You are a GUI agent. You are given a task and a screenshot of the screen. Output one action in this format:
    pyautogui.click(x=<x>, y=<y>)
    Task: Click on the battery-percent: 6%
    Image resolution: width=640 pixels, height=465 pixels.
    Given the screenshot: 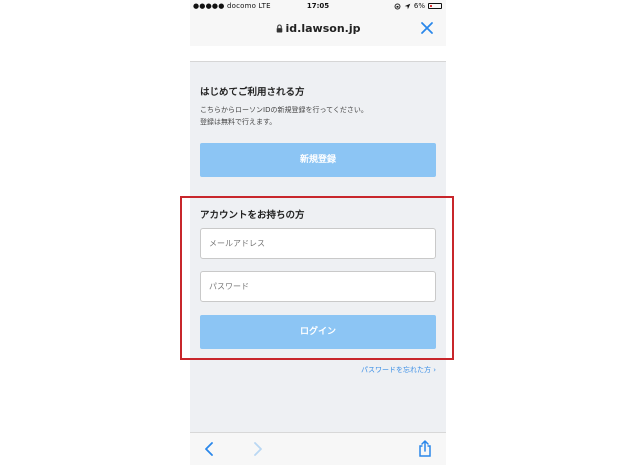 What is the action you would take?
    pyautogui.click(x=419, y=6)
    